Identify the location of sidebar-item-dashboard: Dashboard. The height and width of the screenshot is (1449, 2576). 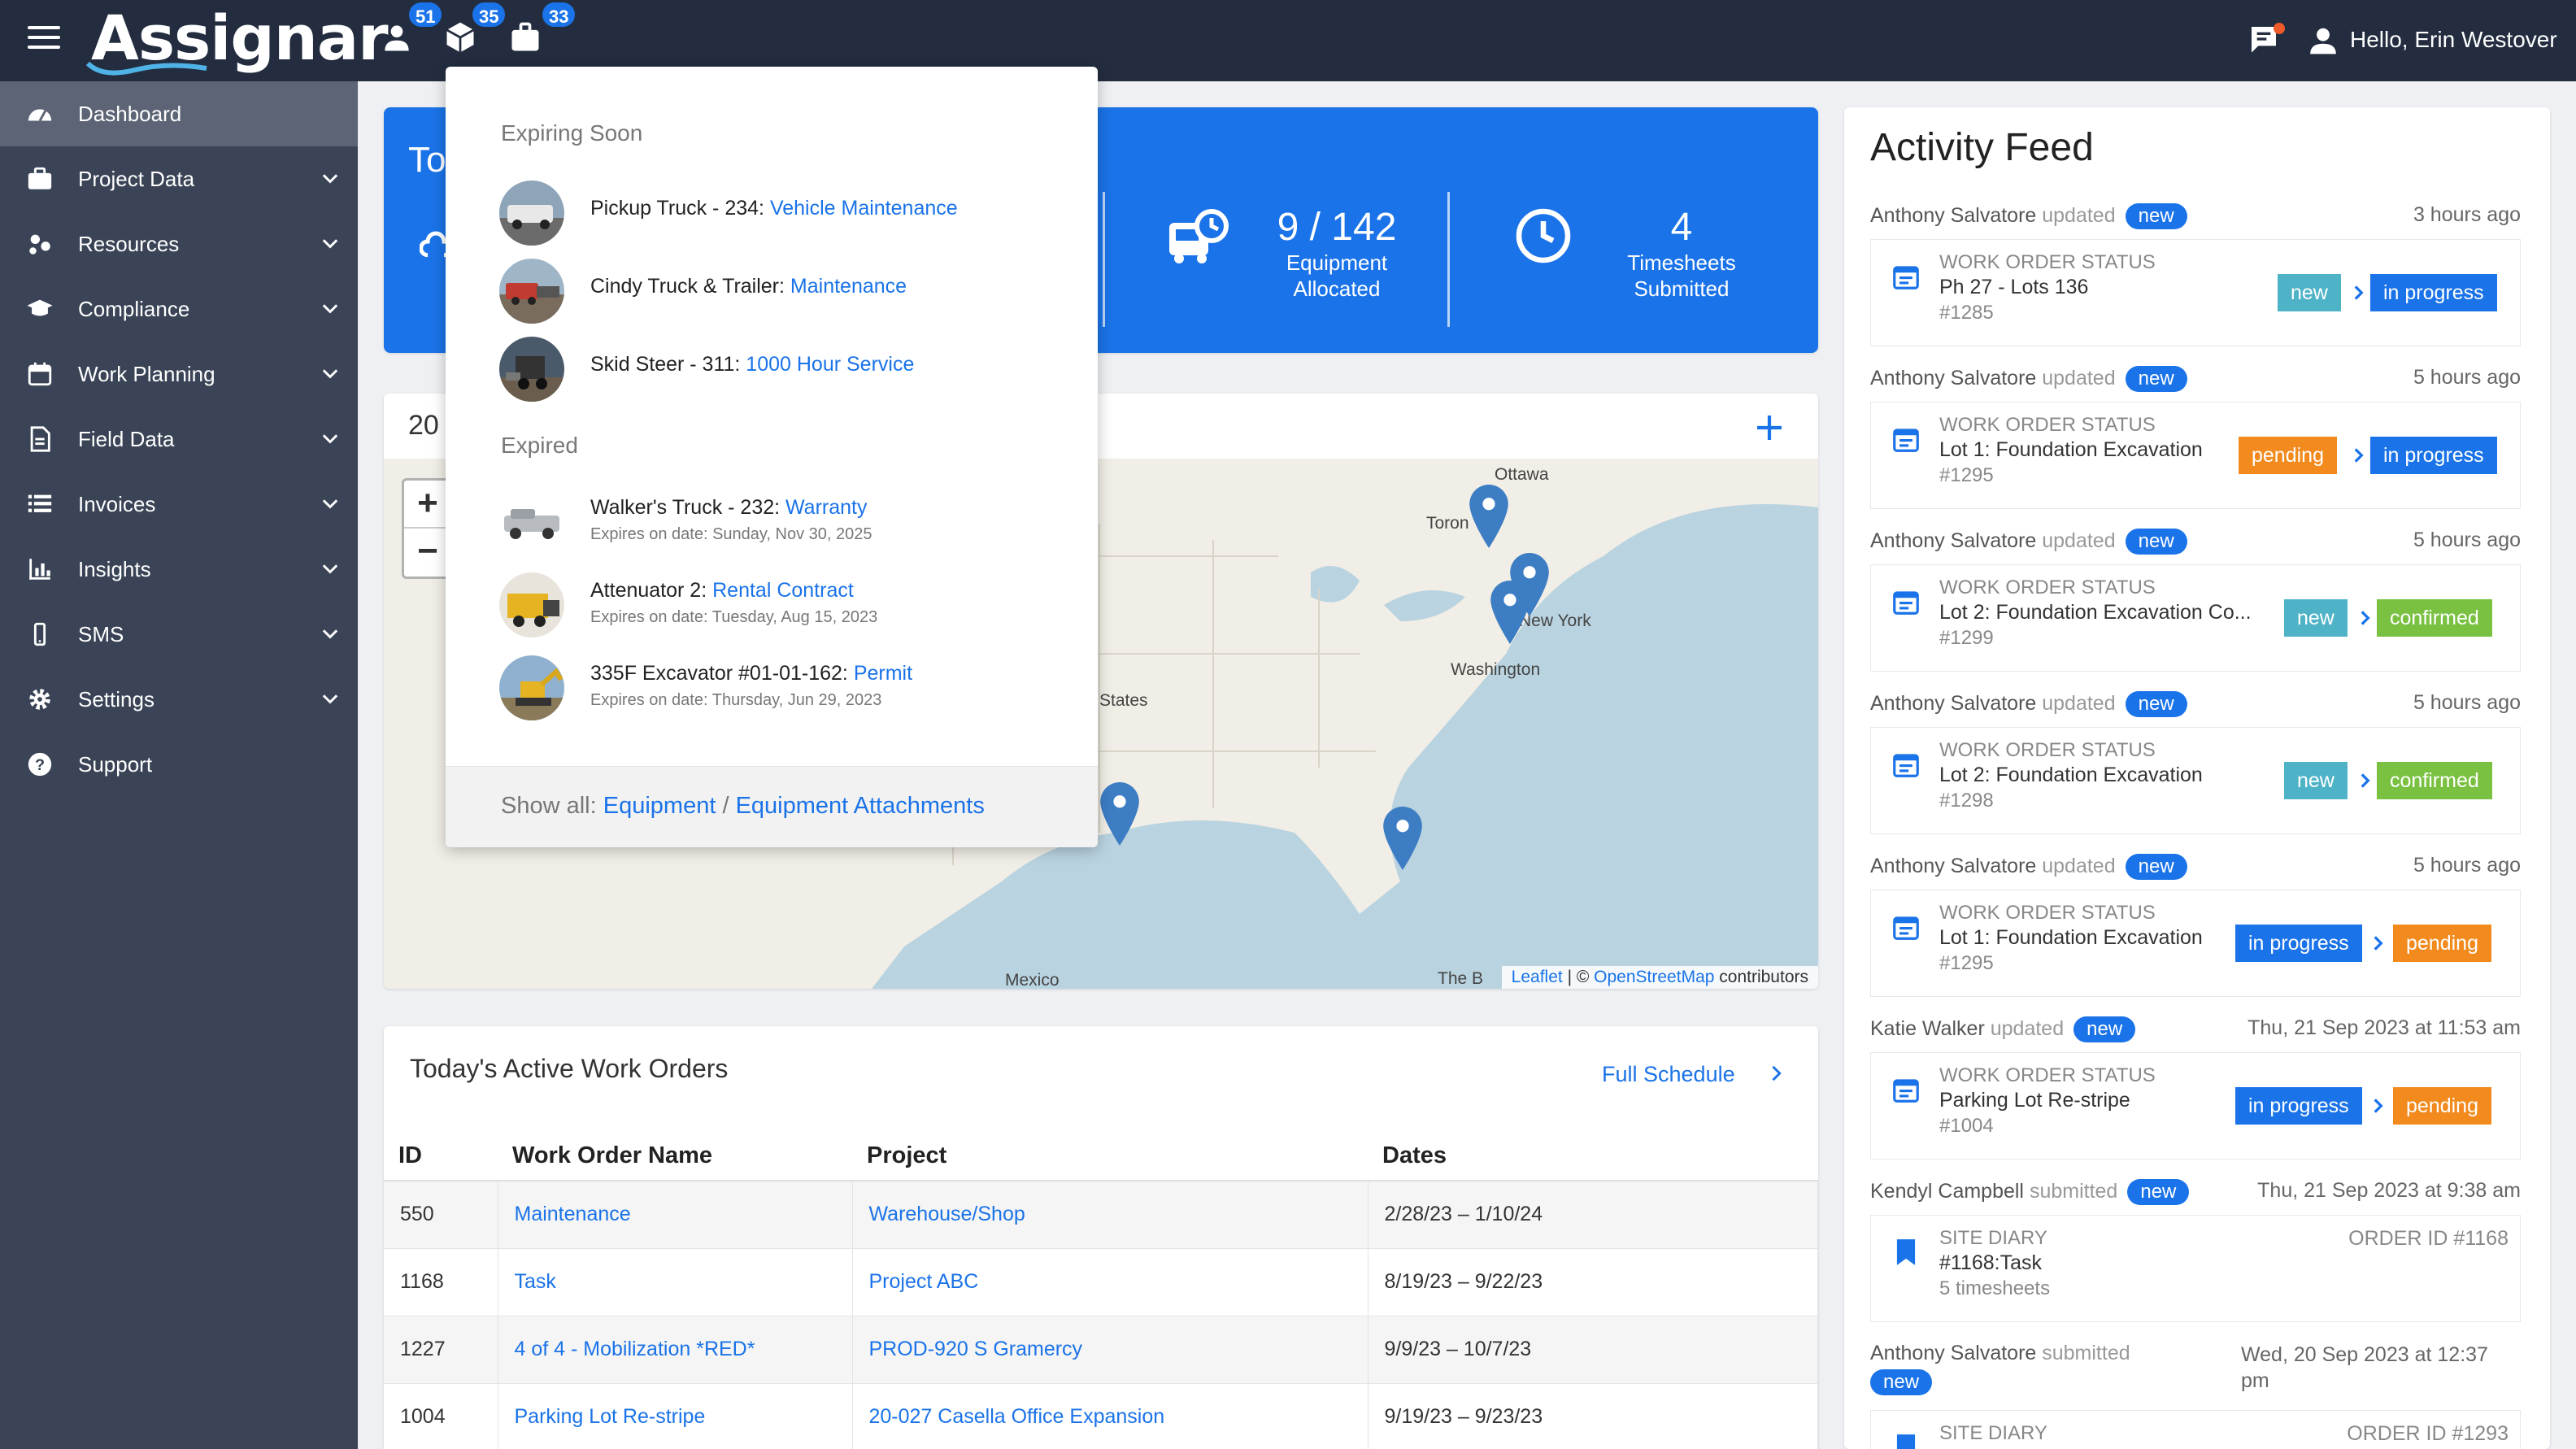
(179, 114).